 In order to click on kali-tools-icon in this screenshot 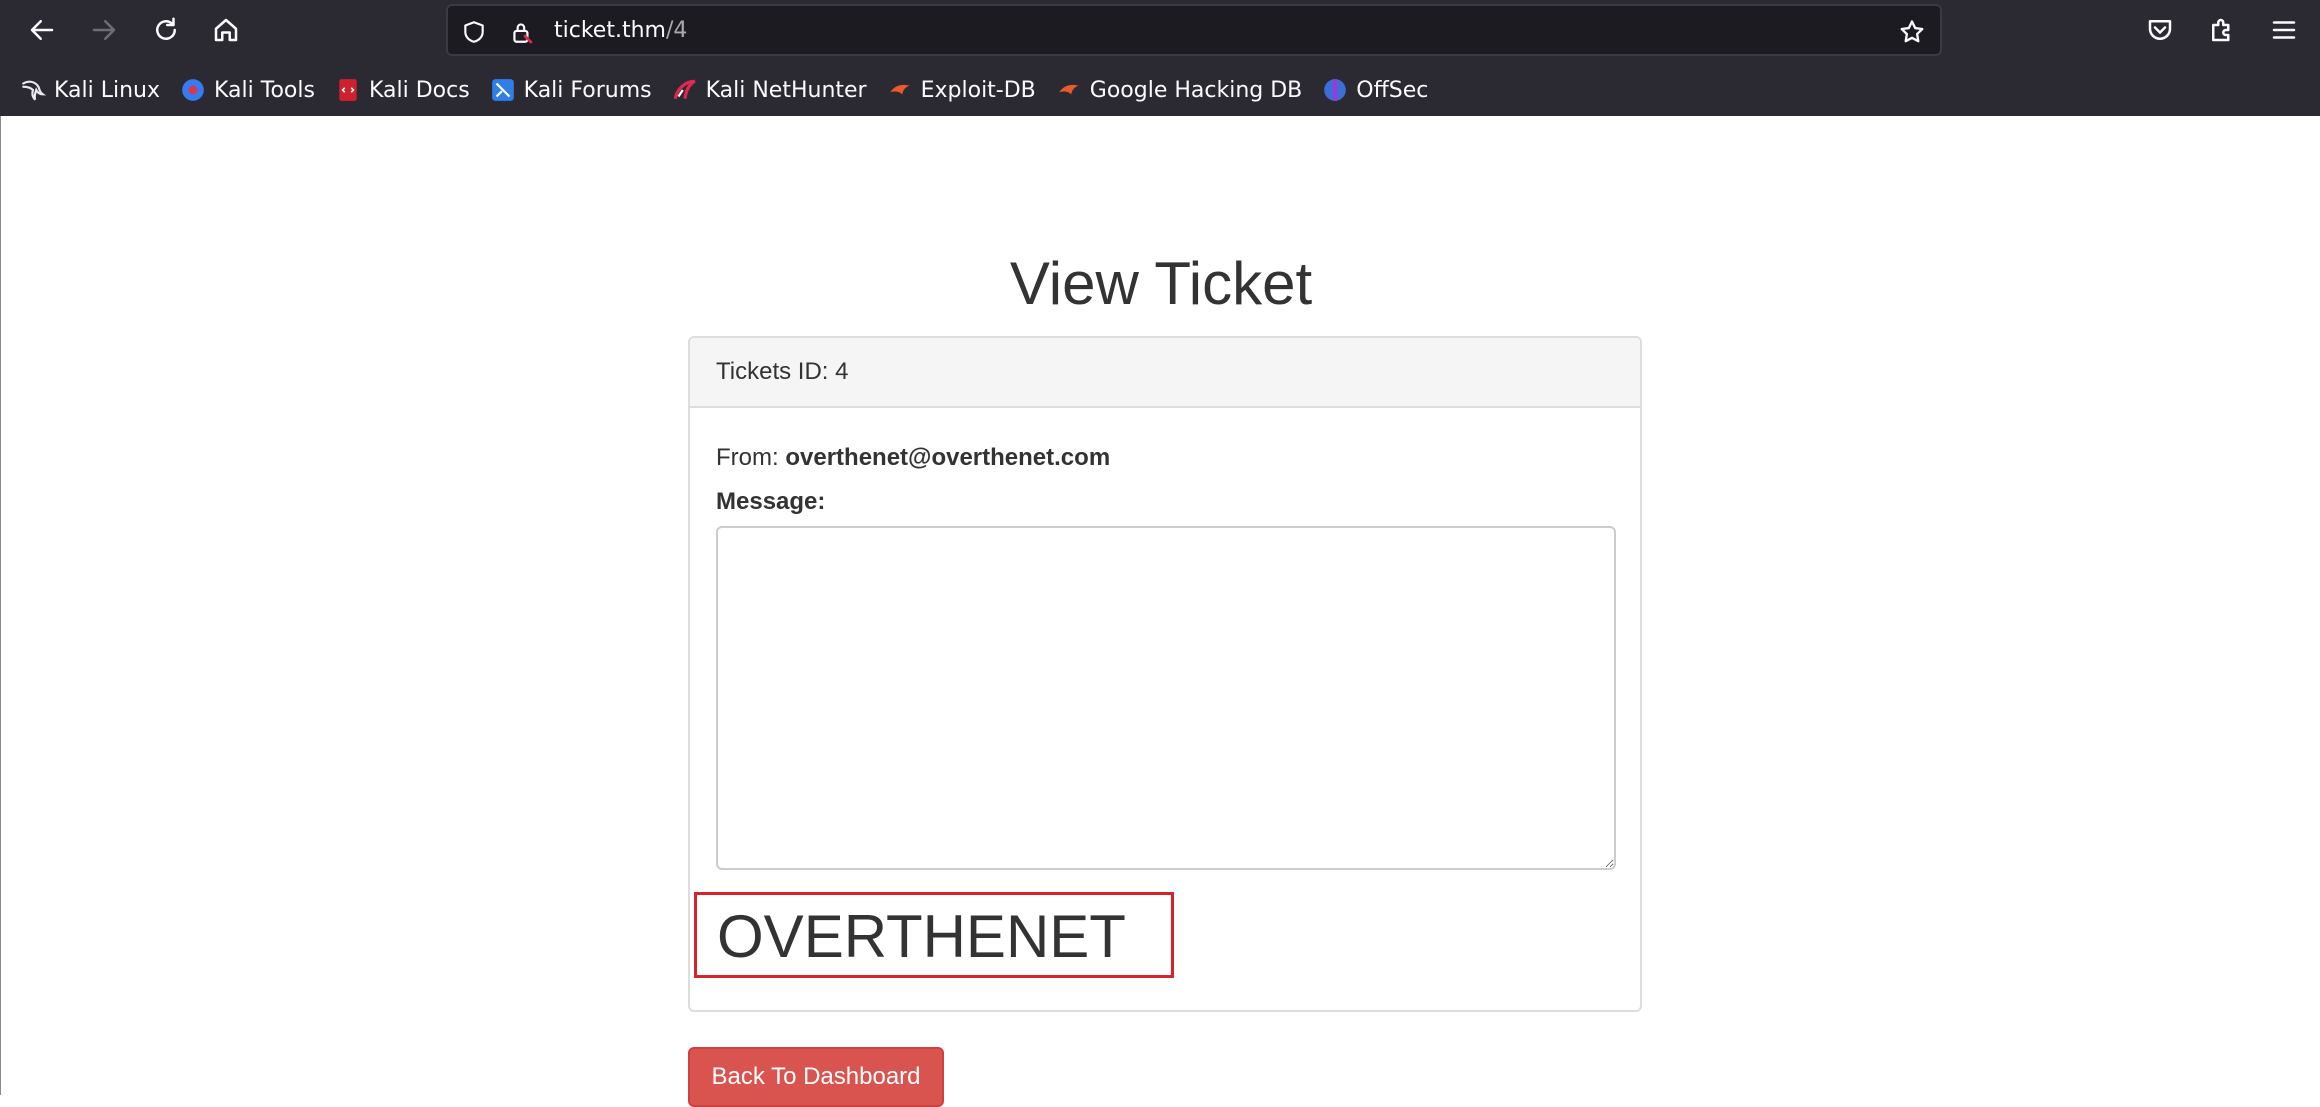, I will do `click(193, 90)`.